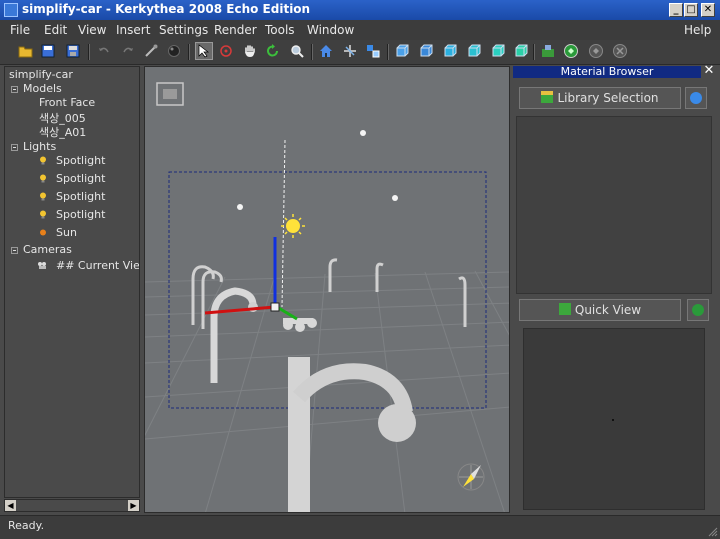 The width and height of the screenshot is (720, 539). I want to click on library-selection-button: Library Selection, so click(600, 98).